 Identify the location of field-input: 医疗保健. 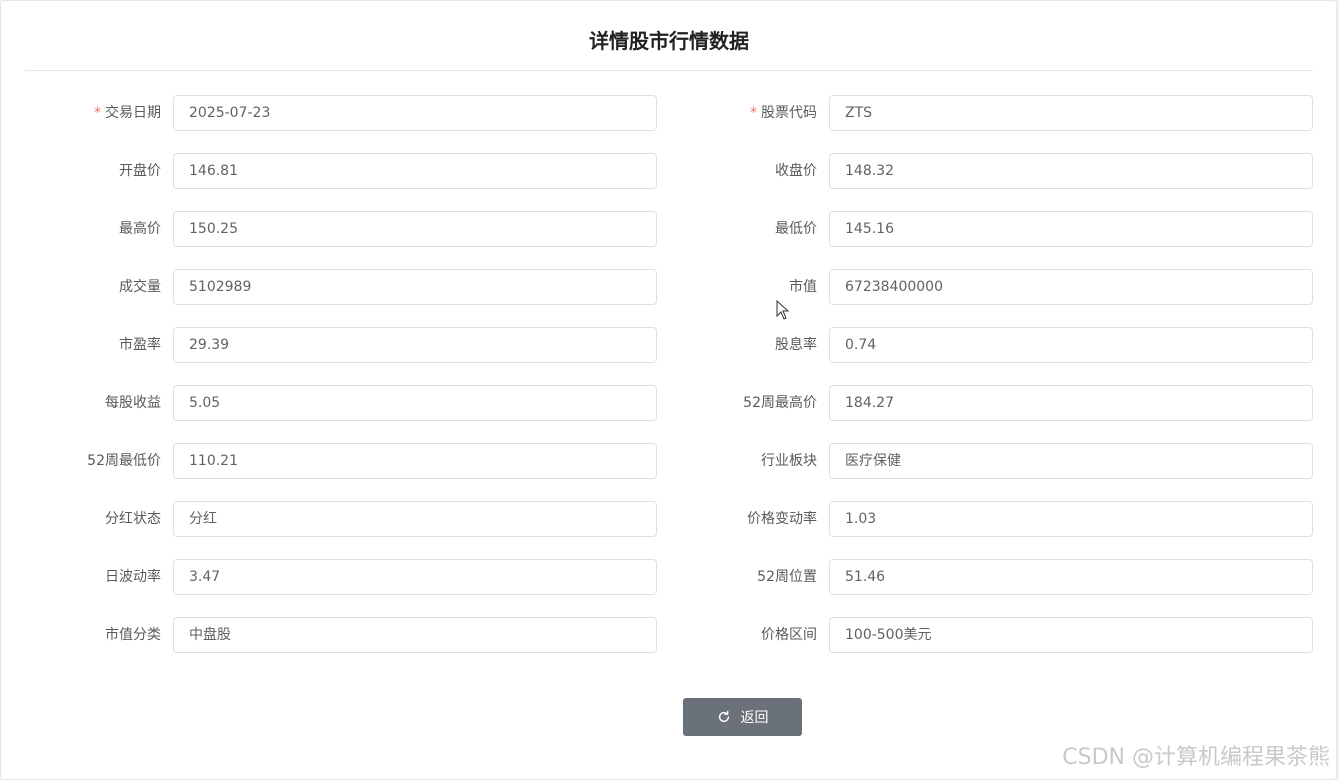
(1071, 461).